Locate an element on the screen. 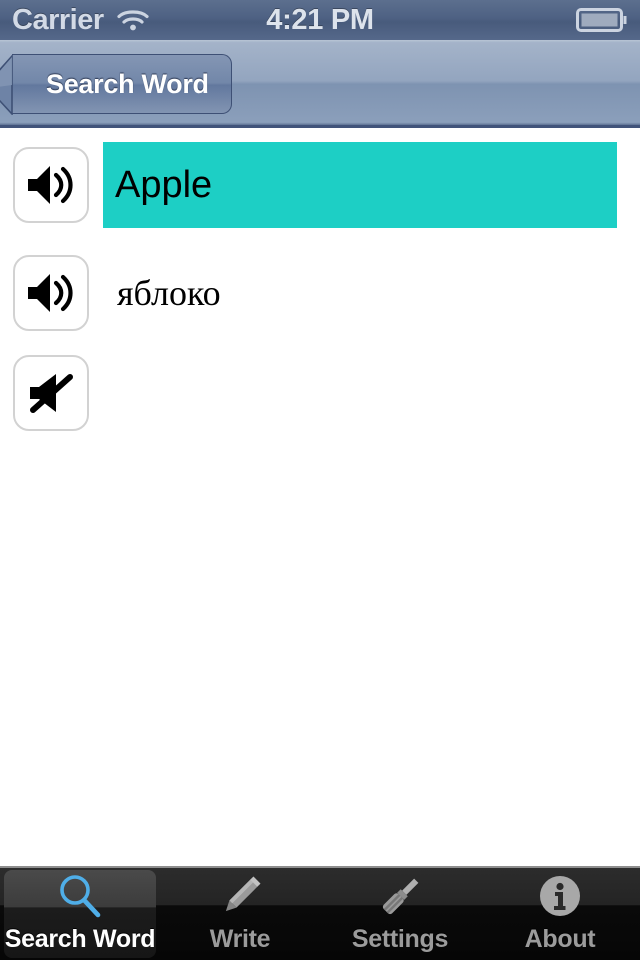  screwdriver-icon is located at coordinates (400, 897).